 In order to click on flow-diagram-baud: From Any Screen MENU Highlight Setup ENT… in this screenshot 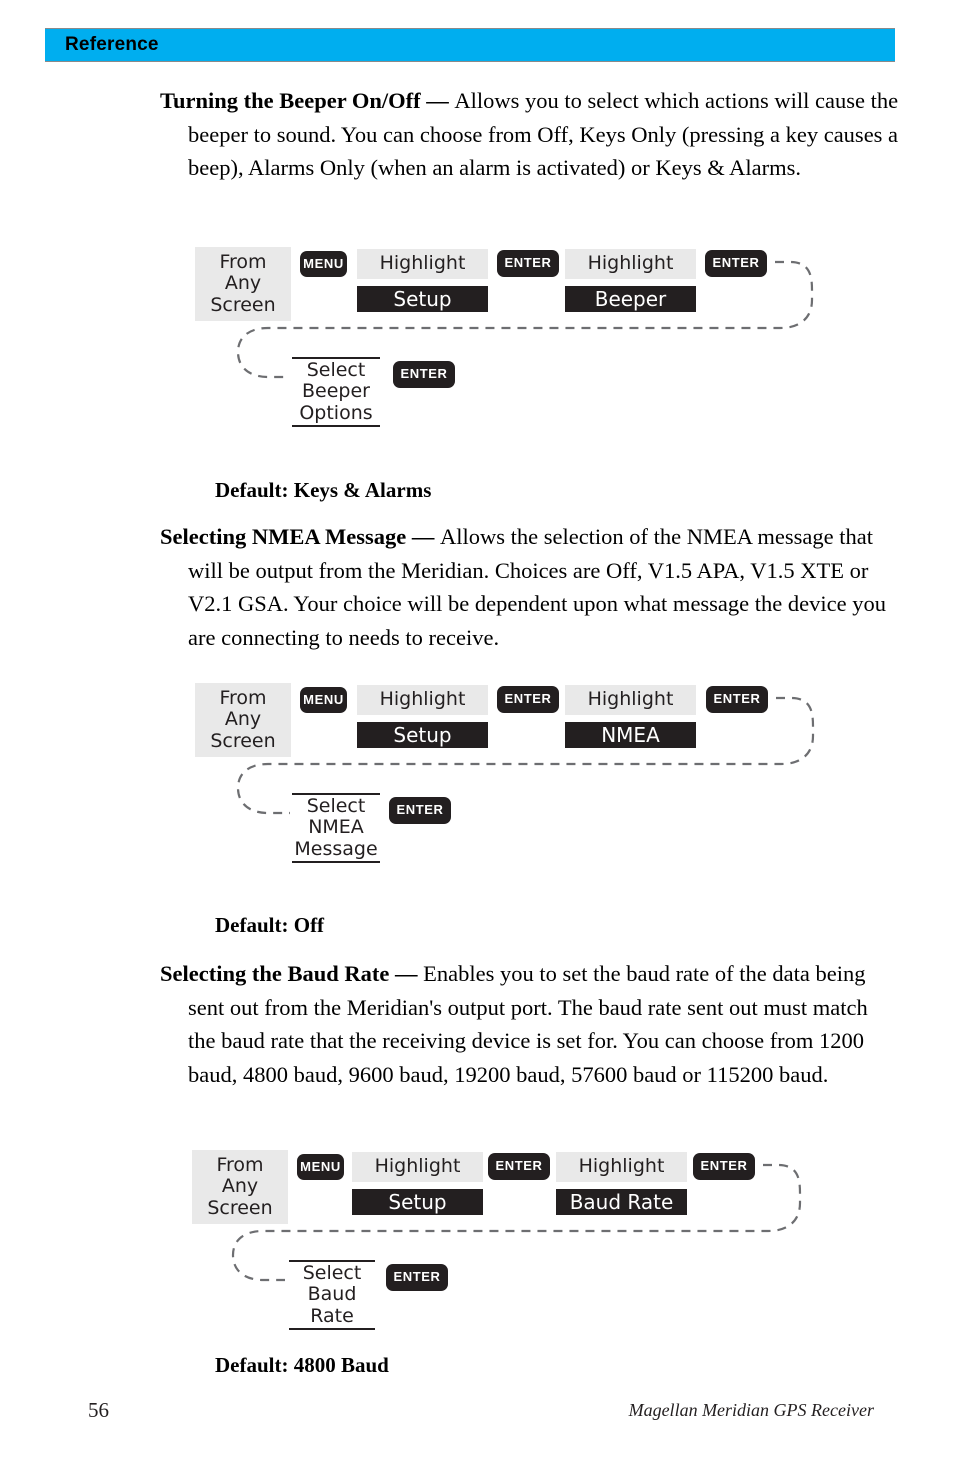, I will do `click(477, 1243)`.